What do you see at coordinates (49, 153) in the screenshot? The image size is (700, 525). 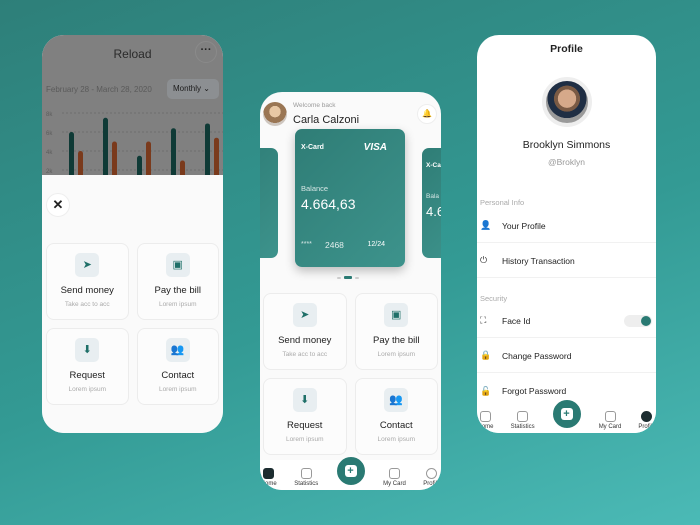 I see `y-tick-label: 4k` at bounding box center [49, 153].